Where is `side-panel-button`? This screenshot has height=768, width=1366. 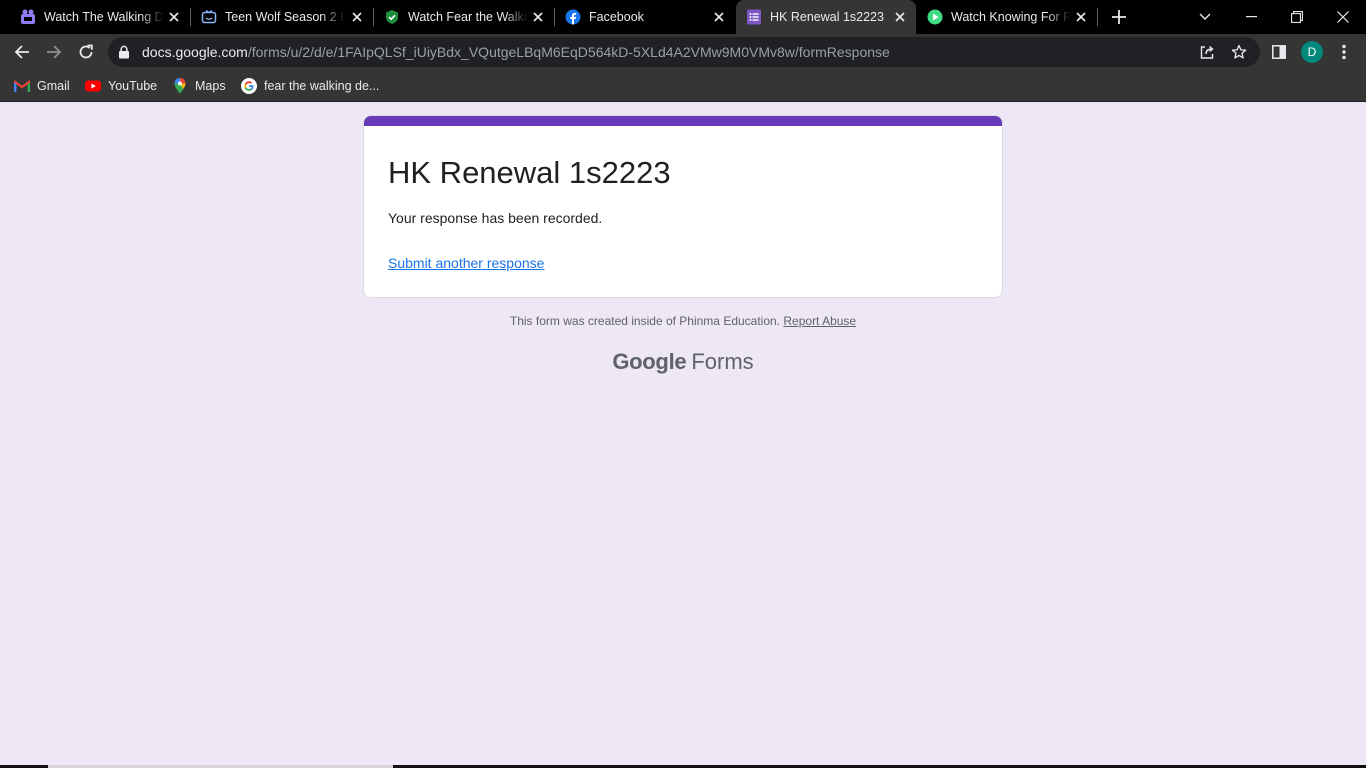 side-panel-button is located at coordinates (1279, 52).